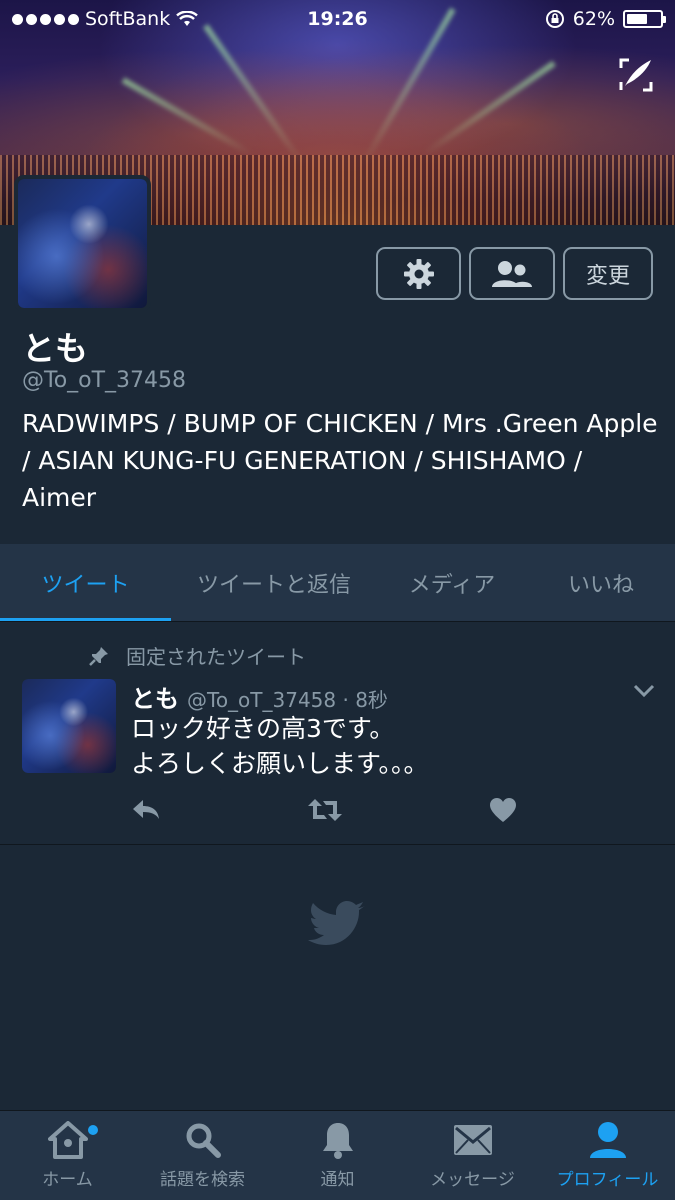  I want to click on tweet-text-line: よろしくお願いします。。。, so click(280, 763).